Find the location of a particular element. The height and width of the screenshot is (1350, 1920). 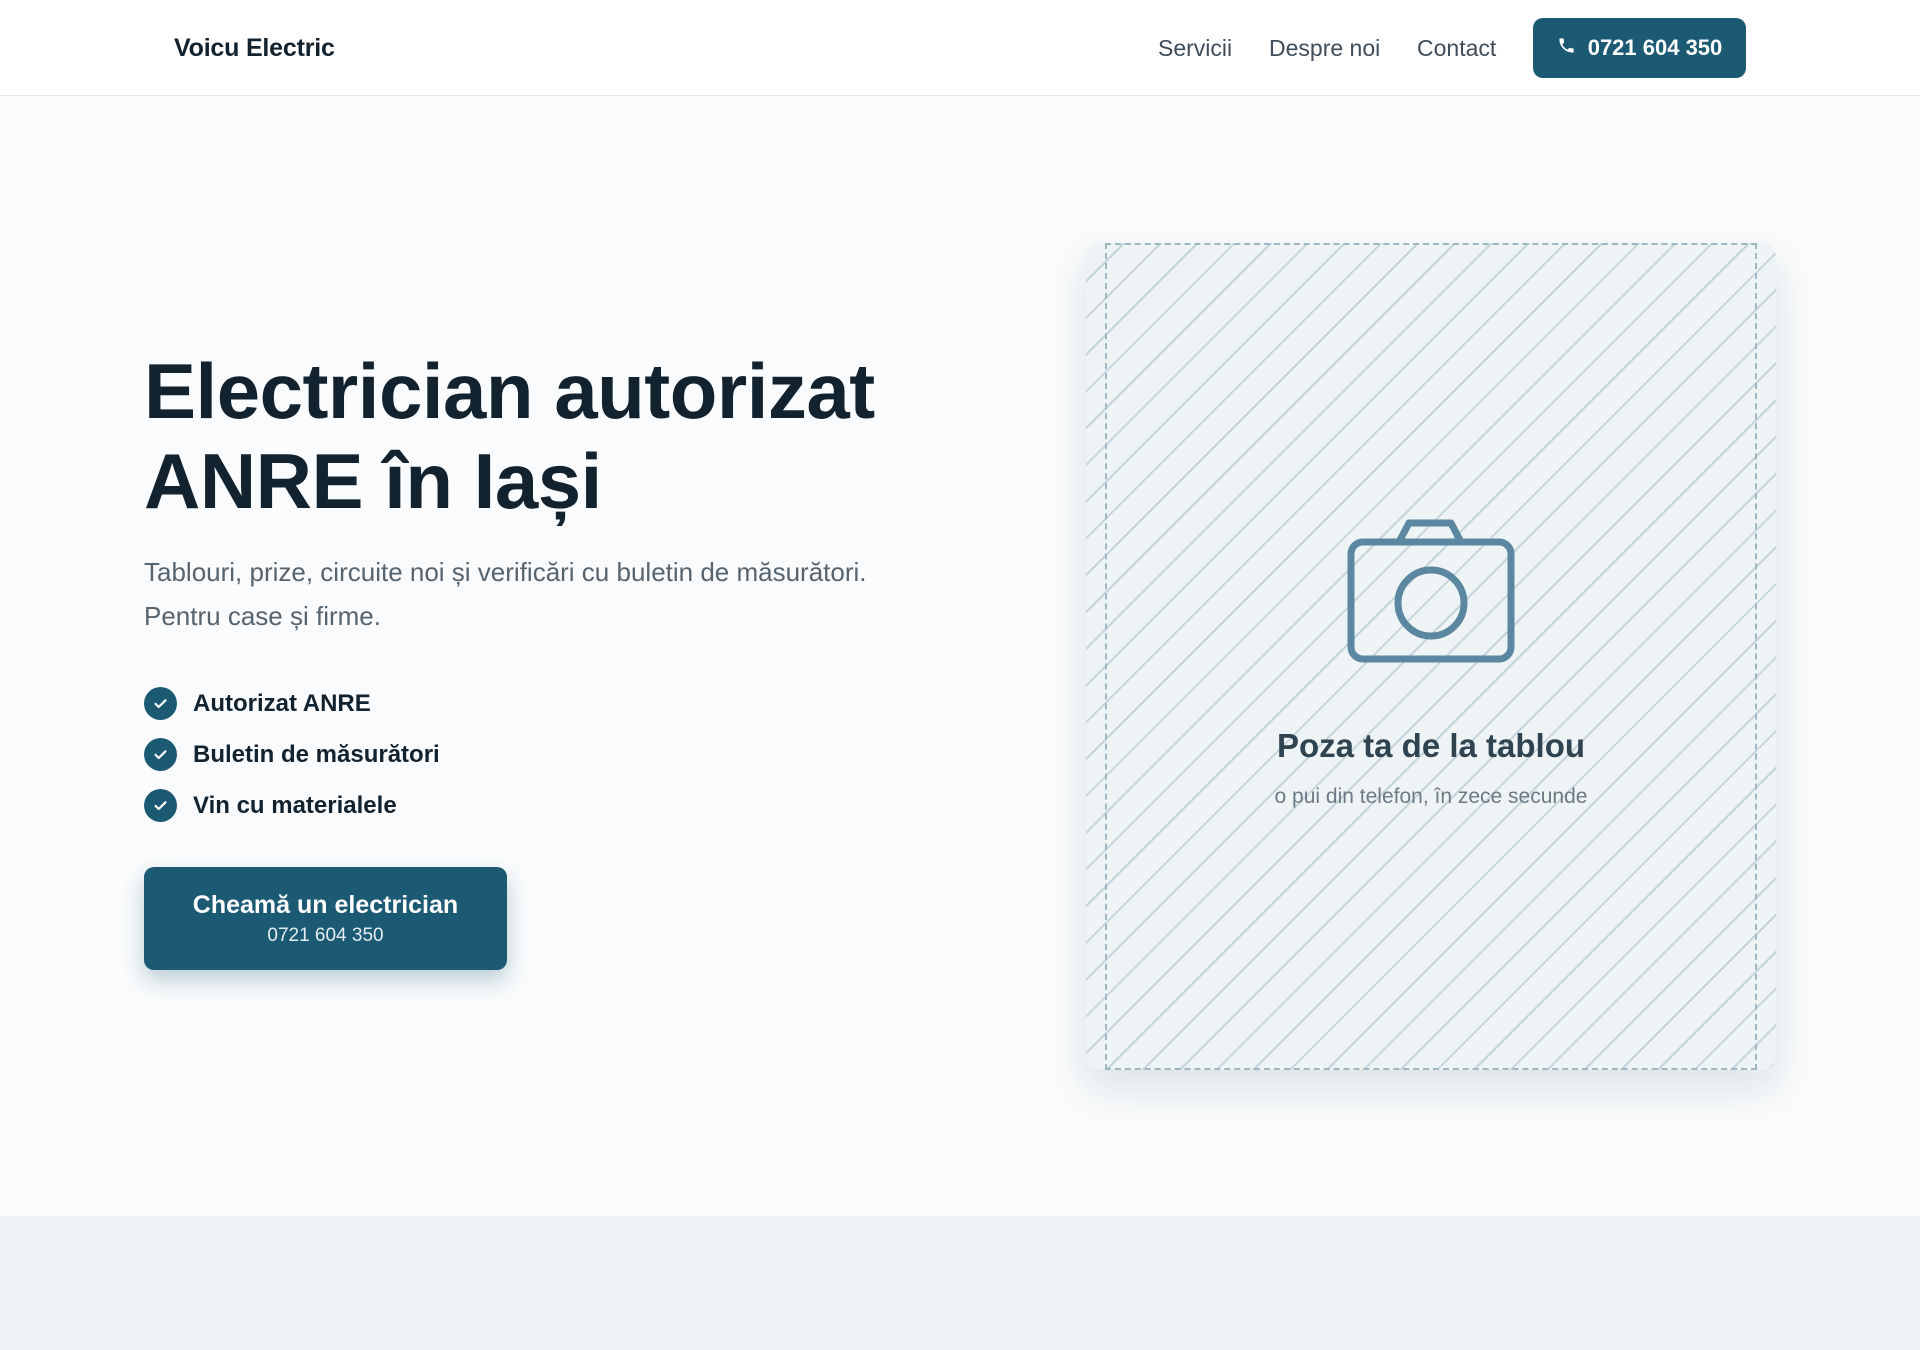

call-electrician-button: Cheamă un electrician 0721 604 350 is located at coordinates (325, 918).